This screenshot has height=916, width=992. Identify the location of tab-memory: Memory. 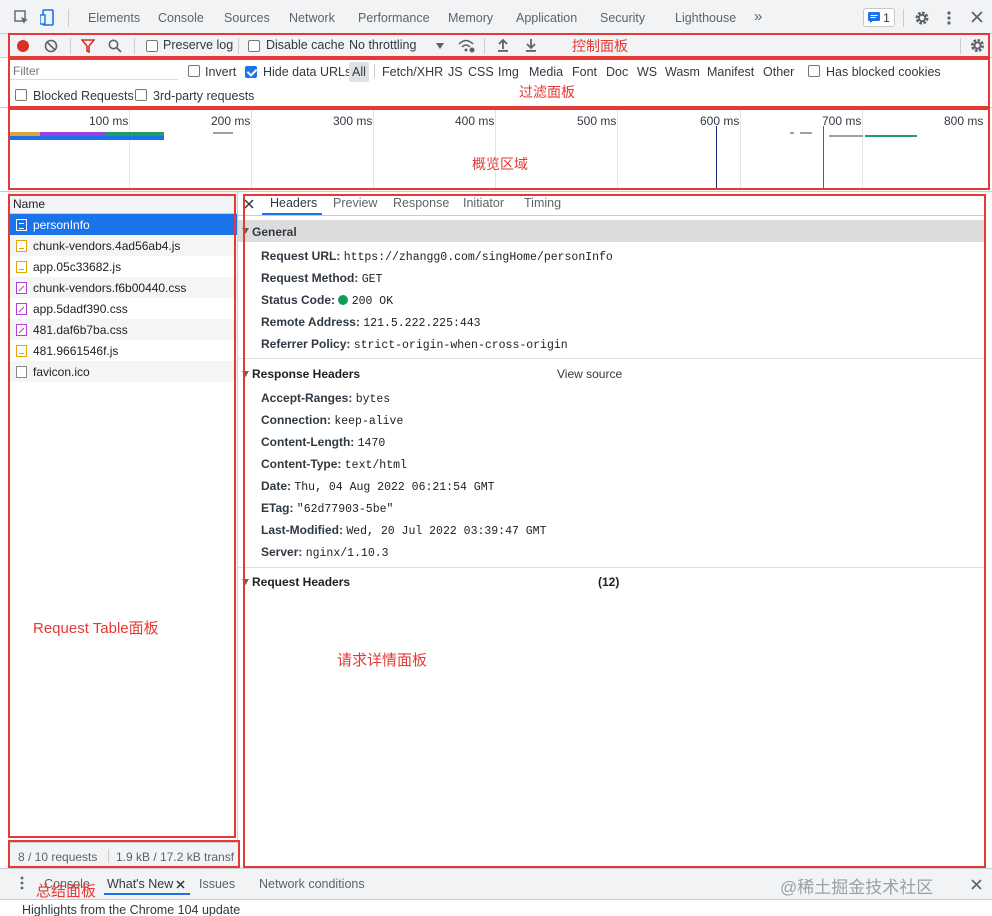
(470, 18).